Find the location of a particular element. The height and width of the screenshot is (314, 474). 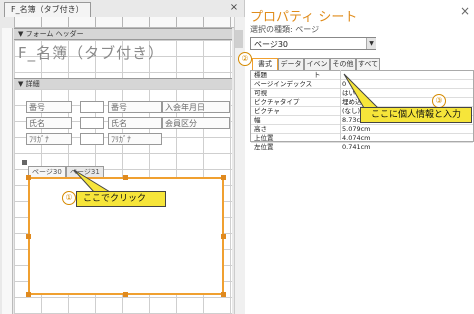

callout-enter-title: ここに個人情報と入力 is located at coordinates (416, 115).